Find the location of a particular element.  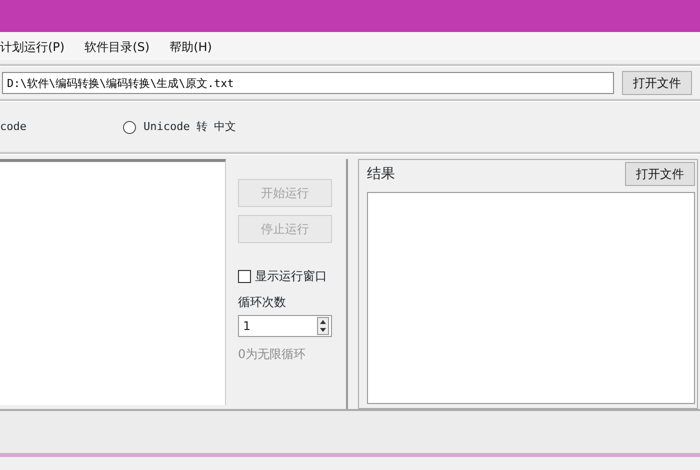

field-label: 循环次数 is located at coordinates (262, 302).